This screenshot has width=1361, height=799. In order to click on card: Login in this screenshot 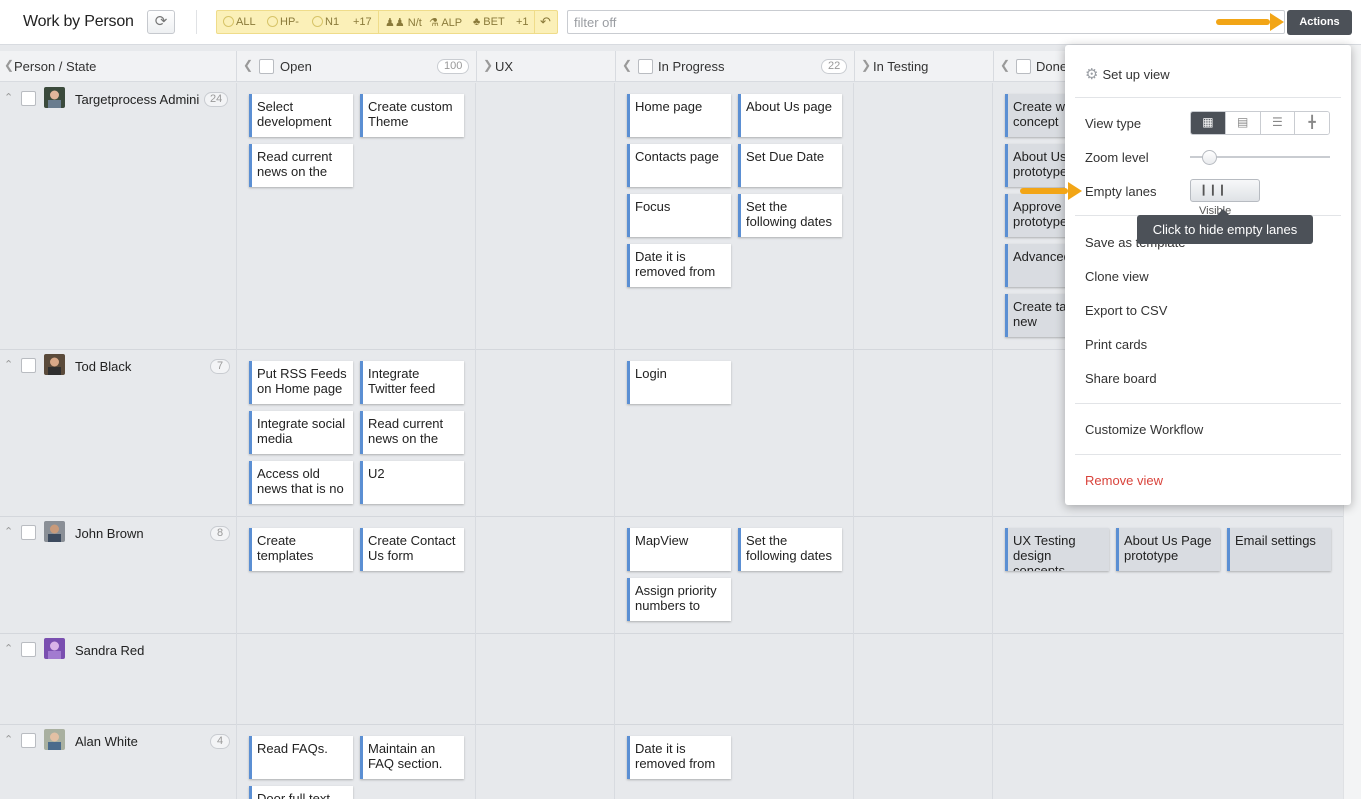, I will do `click(679, 382)`.